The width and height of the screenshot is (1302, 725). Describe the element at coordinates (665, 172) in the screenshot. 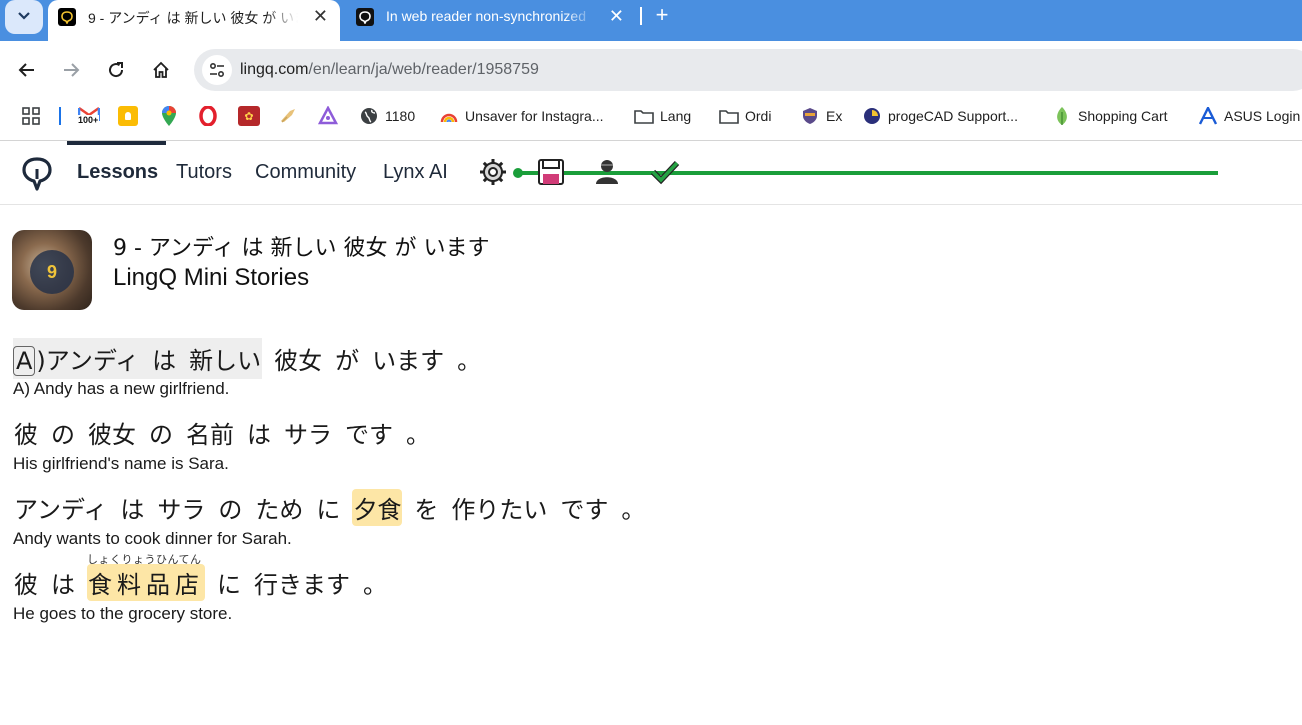

I see `checkmark-icon` at that location.